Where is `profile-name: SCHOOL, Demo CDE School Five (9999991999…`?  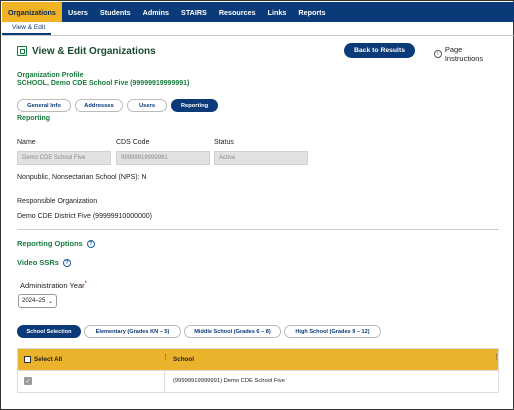 profile-name: SCHOOL, Demo CDE School Five (9999991999… is located at coordinates (103, 83).